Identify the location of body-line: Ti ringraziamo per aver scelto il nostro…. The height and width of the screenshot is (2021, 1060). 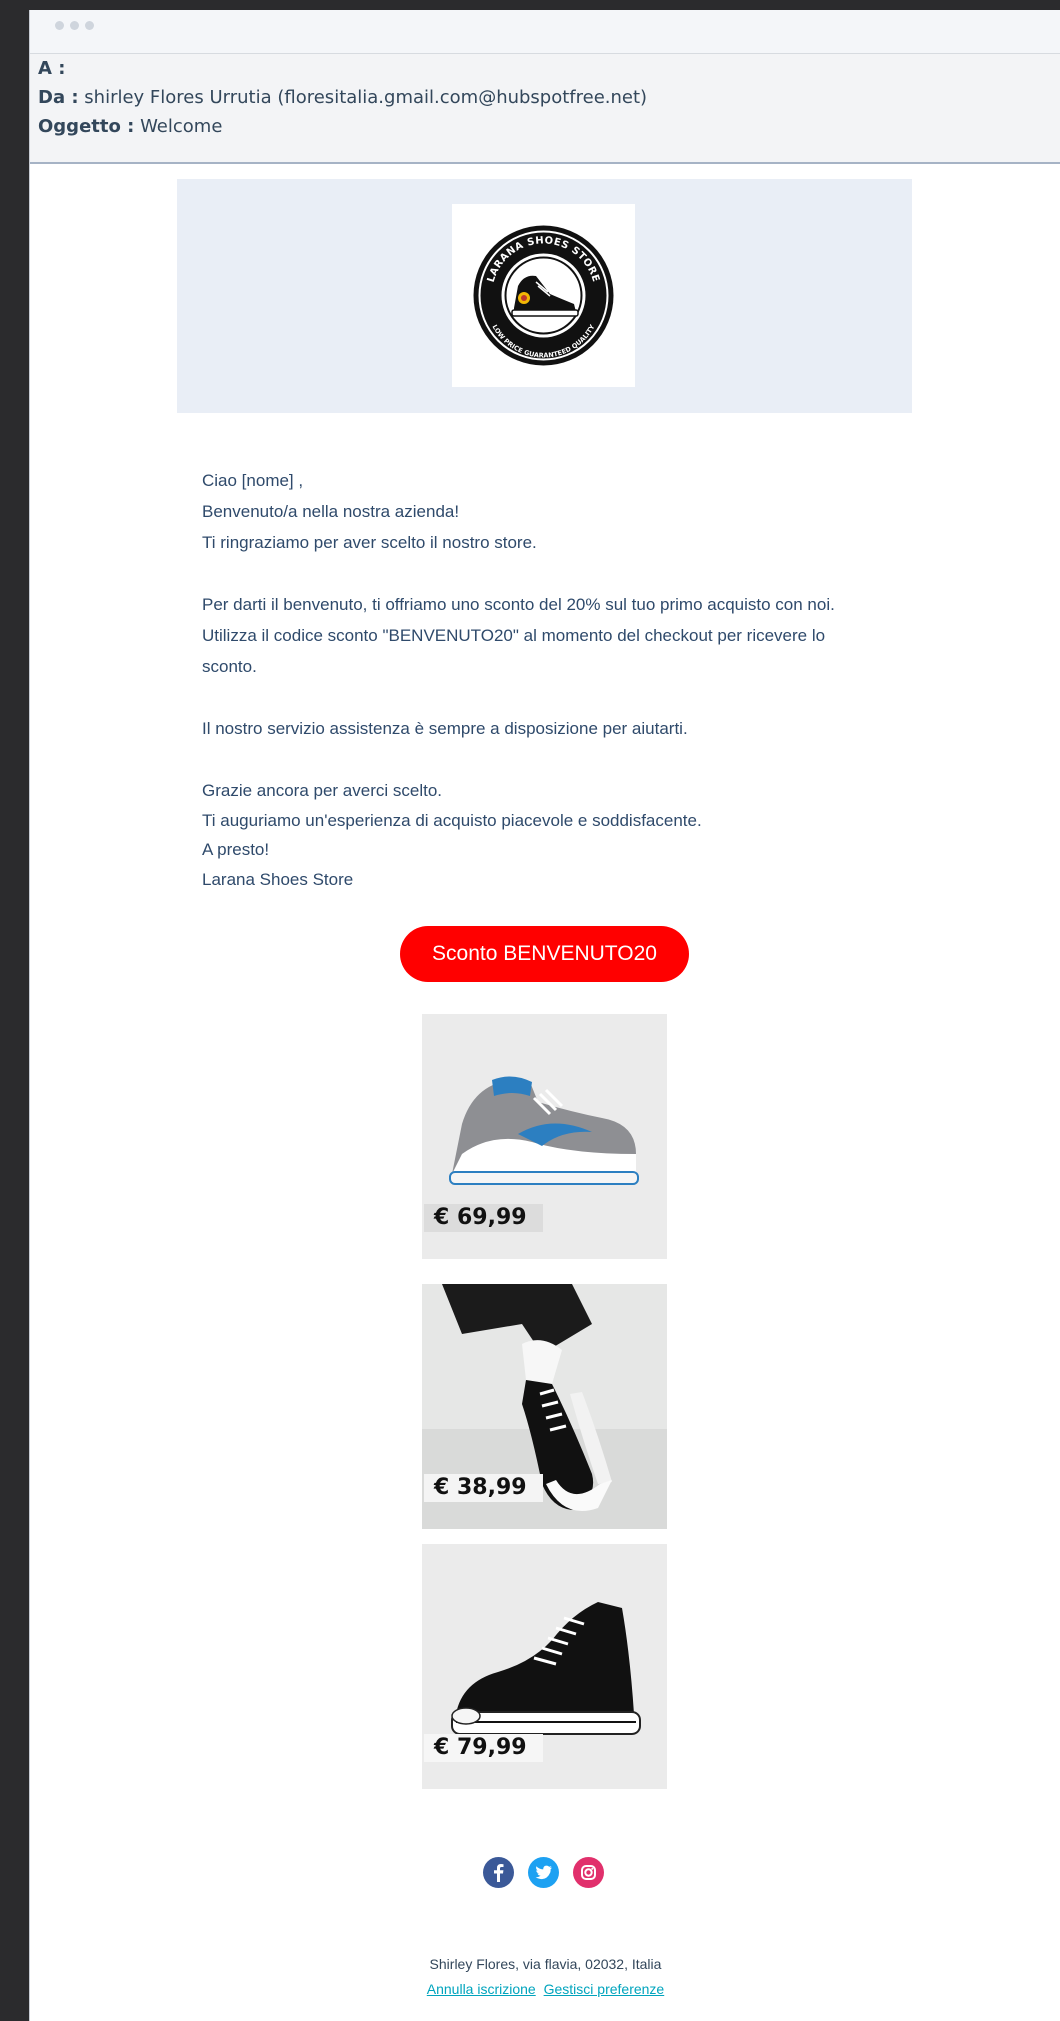
(369, 542).